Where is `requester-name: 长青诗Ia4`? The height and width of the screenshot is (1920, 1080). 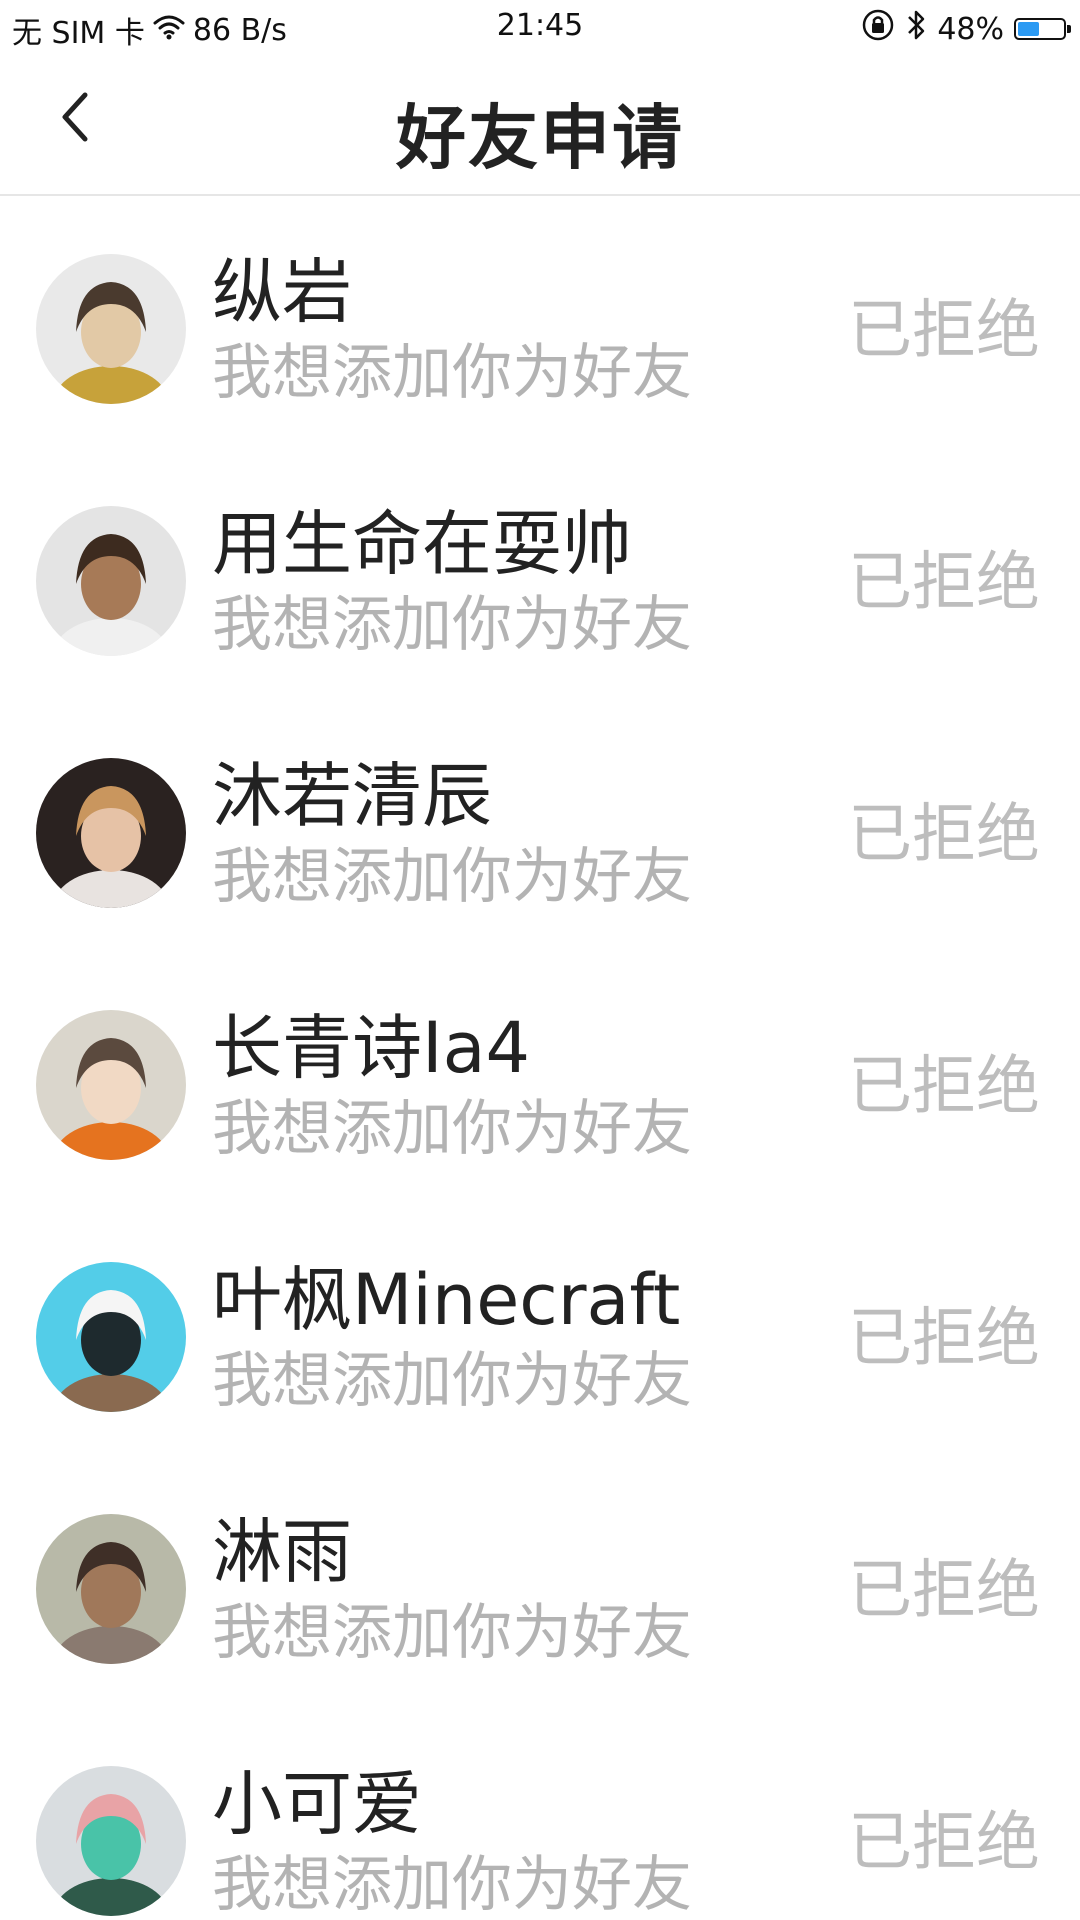 requester-name: 长青诗Ia4 is located at coordinates (371, 1048).